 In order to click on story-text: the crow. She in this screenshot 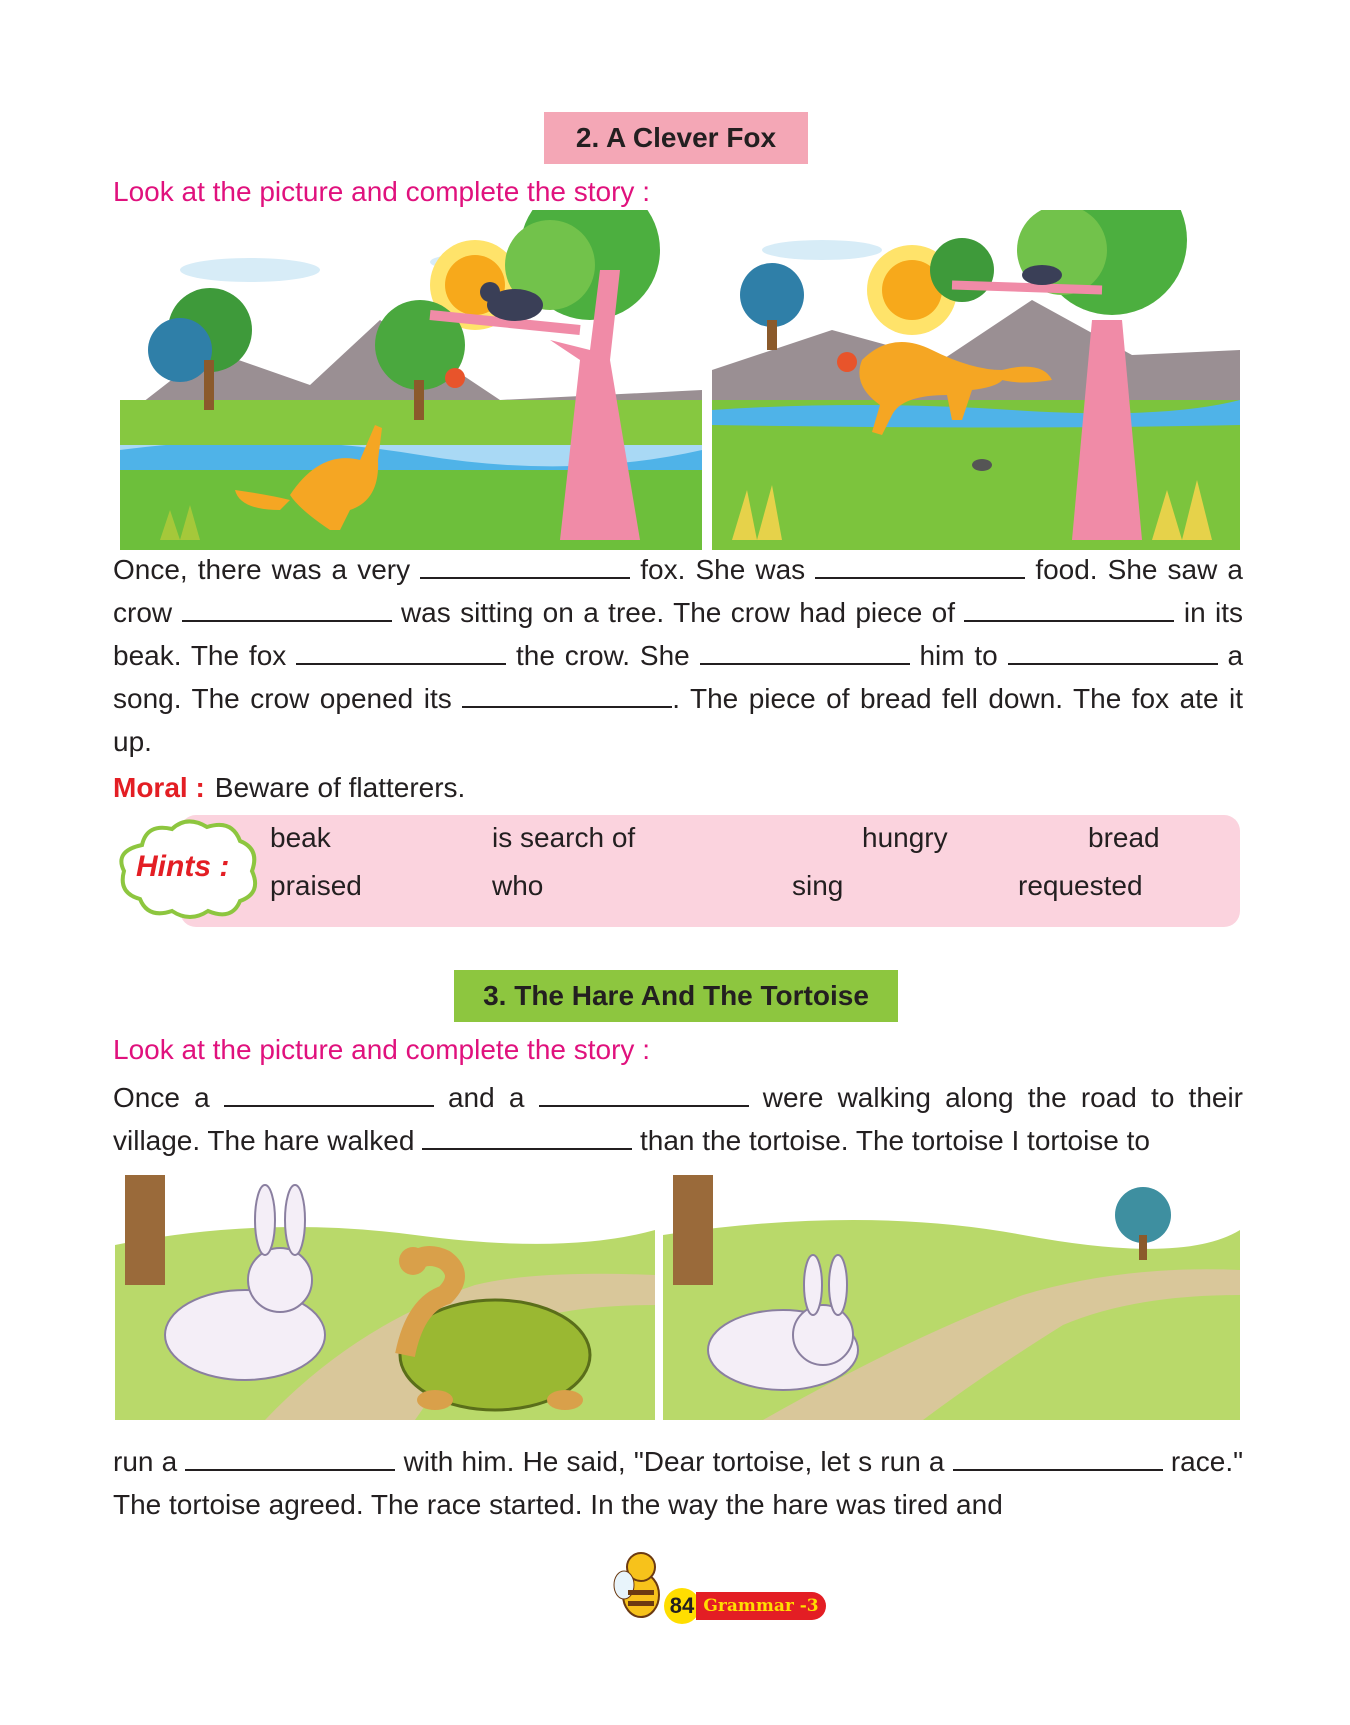, I will do `click(602, 655)`.